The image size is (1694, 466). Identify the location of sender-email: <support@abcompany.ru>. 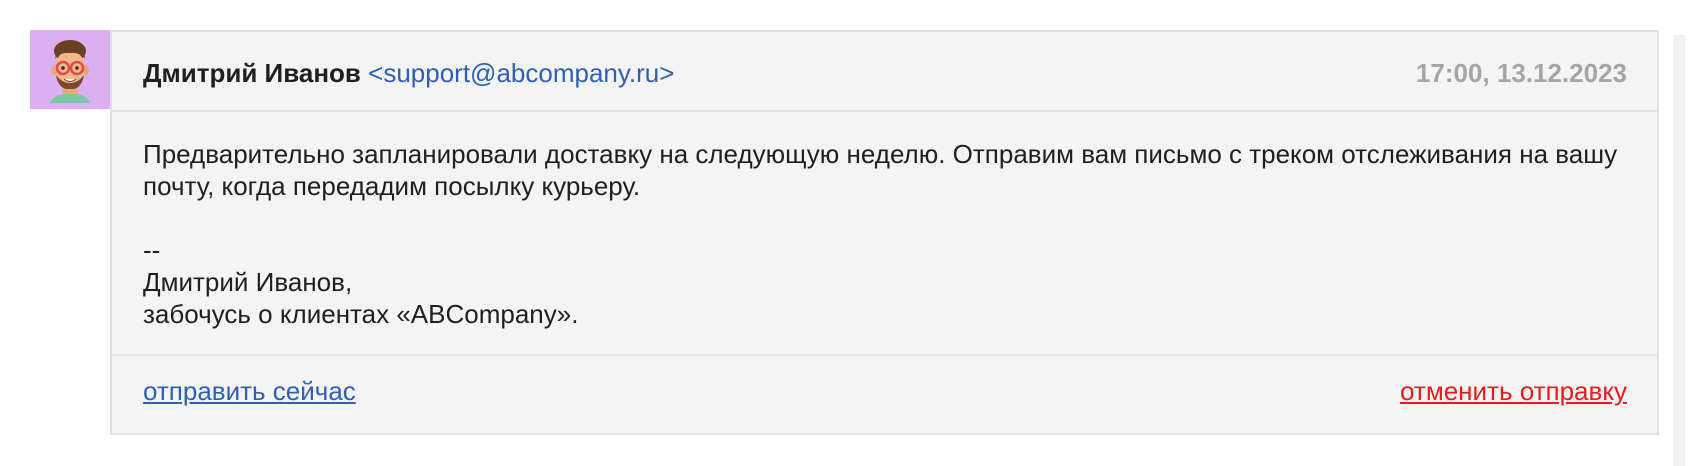
(521, 73).